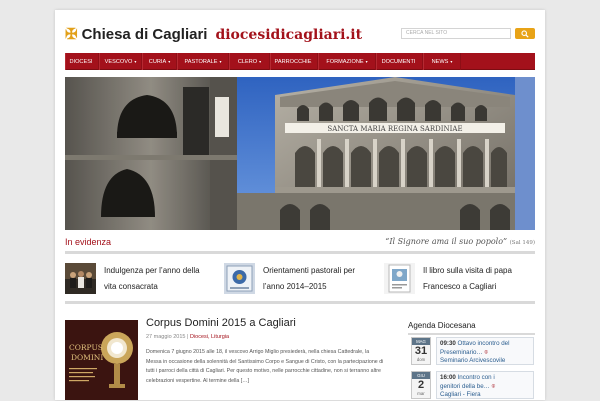 The image size is (600, 401). I want to click on nav-item-formazione: FORMAZIONE ▾, so click(347, 61).